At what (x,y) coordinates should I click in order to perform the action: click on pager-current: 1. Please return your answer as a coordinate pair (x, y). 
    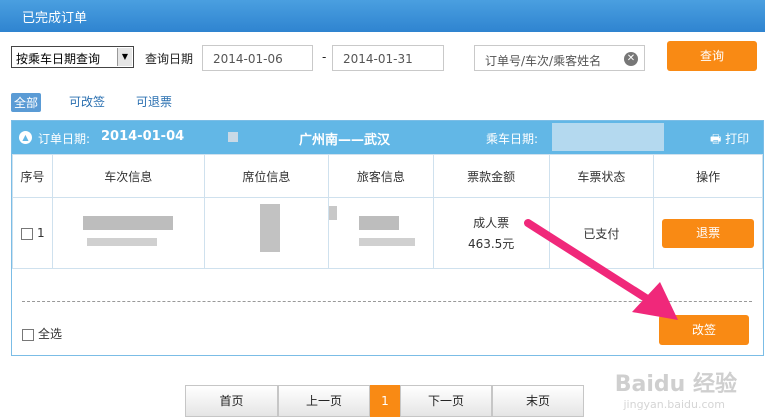
    Looking at the image, I should click on (385, 401).